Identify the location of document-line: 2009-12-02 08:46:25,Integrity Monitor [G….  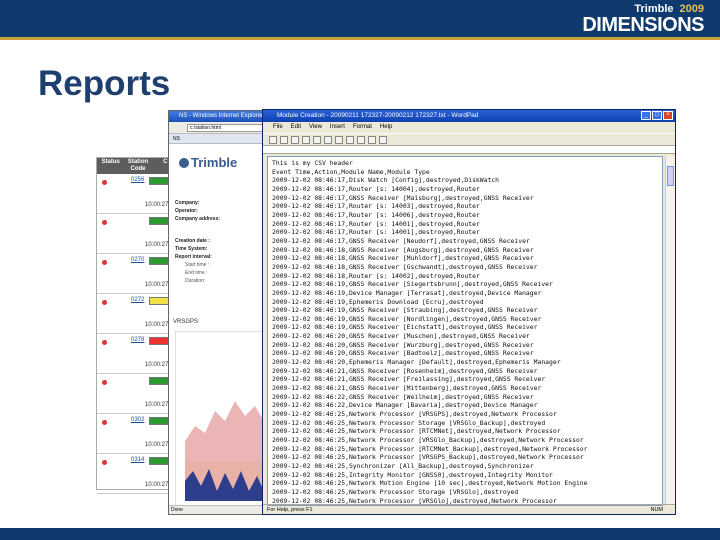
(412, 474).